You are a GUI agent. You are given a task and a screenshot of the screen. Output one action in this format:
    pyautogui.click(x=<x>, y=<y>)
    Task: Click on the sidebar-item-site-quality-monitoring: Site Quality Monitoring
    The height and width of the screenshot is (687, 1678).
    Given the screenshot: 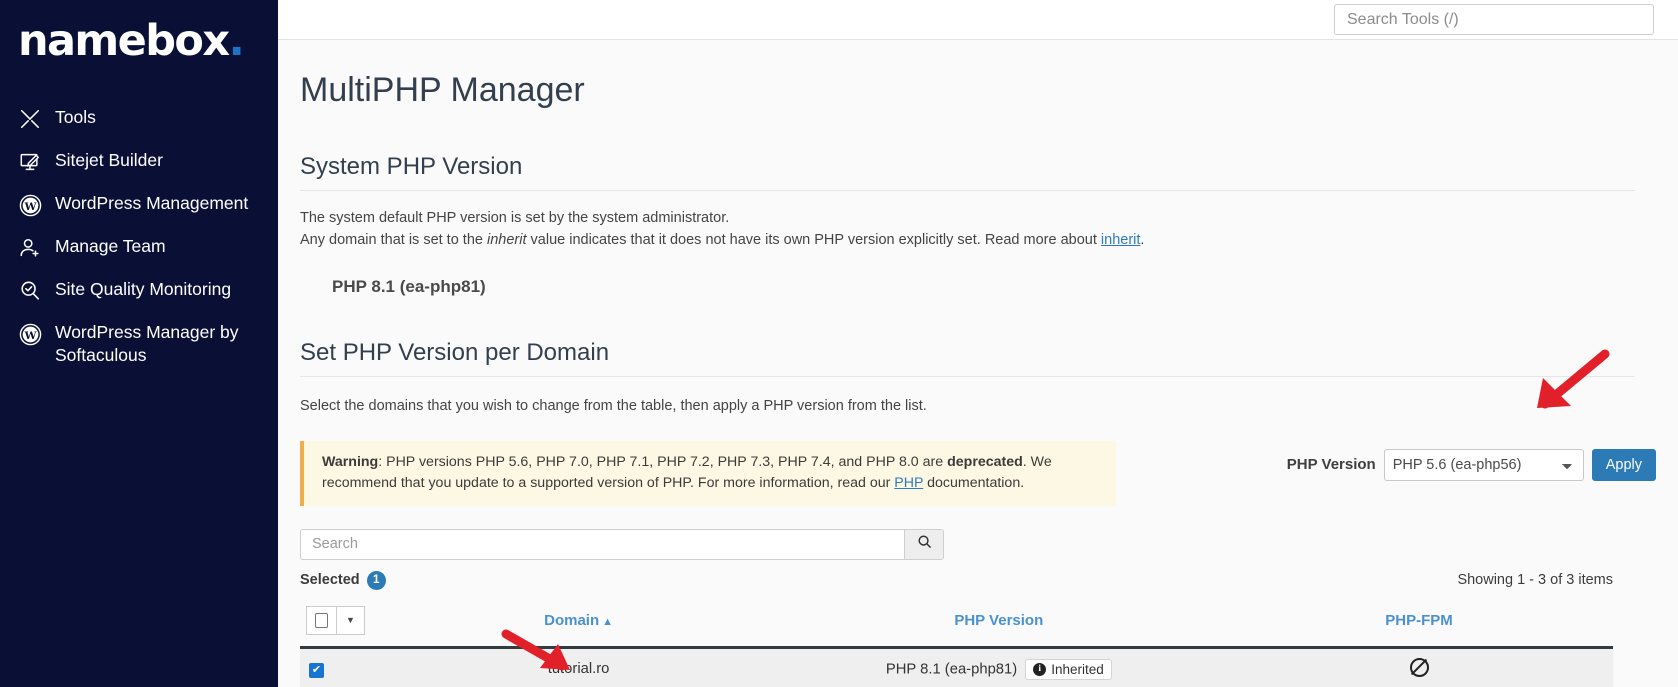 What is the action you would take?
    pyautogui.click(x=139, y=290)
    